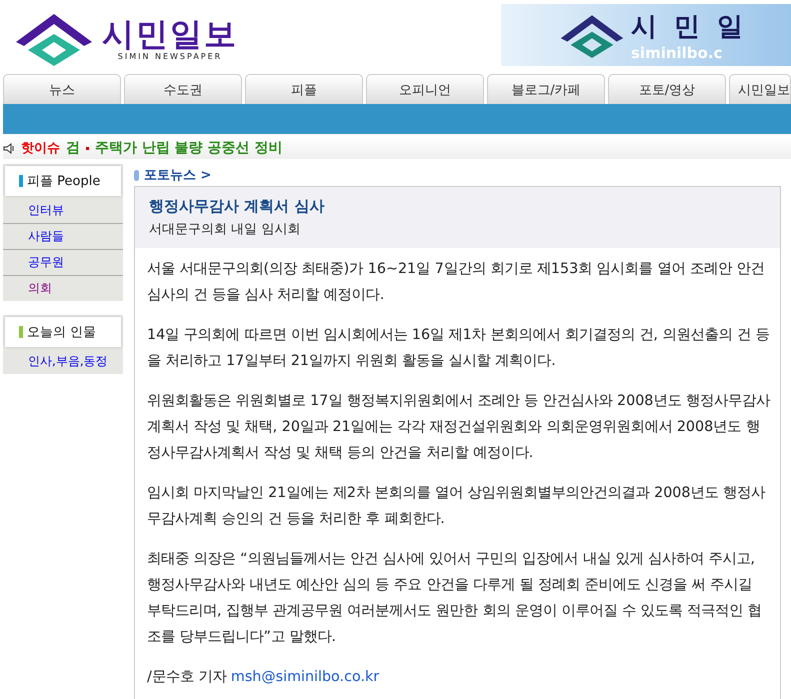 Image resolution: width=791 pixels, height=699 pixels. Describe the element at coordinates (760, 89) in the screenshot. I see `nav-tab: 시민일보` at that location.